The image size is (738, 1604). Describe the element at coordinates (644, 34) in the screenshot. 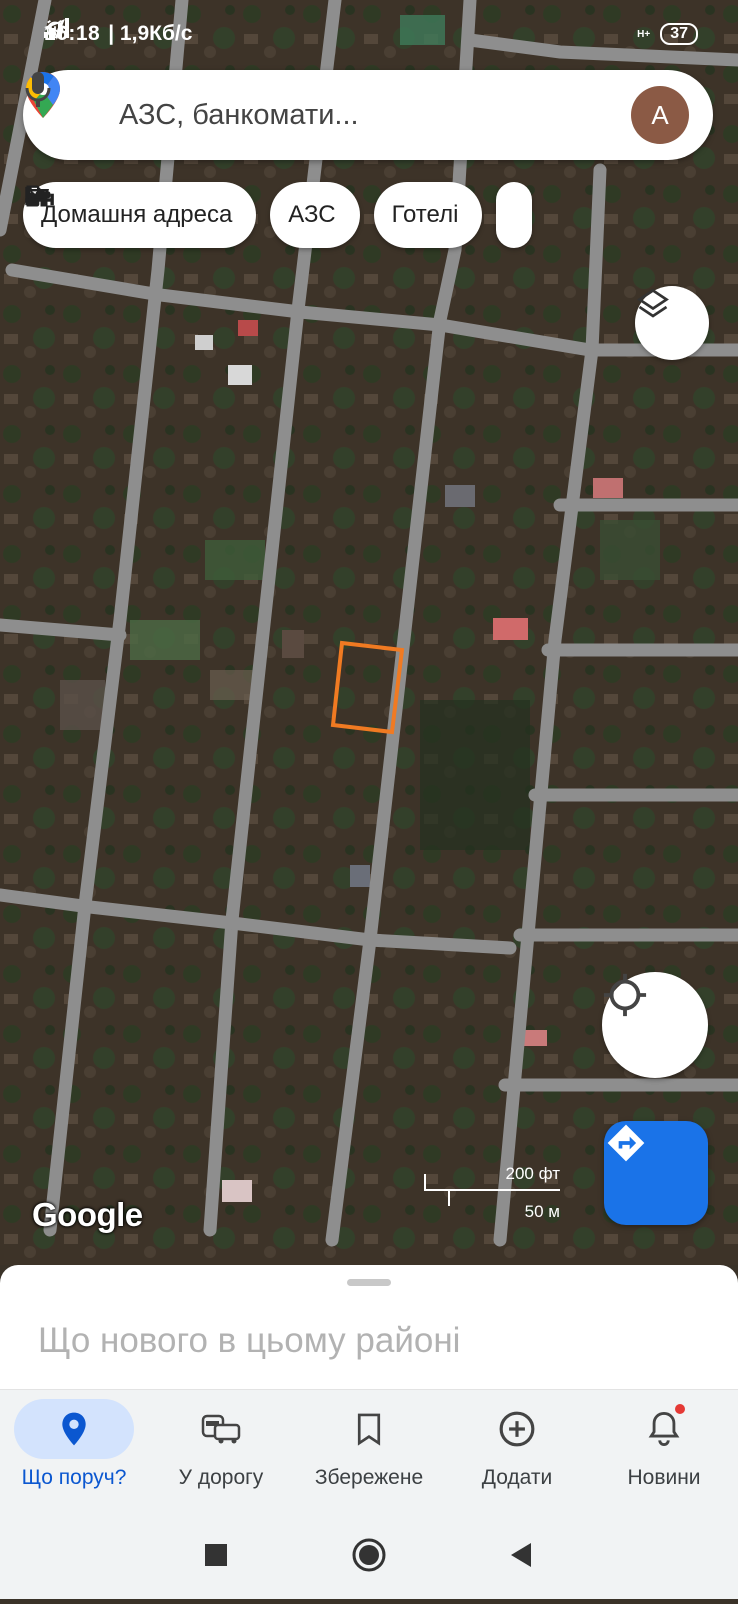

I see `signal-type-label: H+` at that location.